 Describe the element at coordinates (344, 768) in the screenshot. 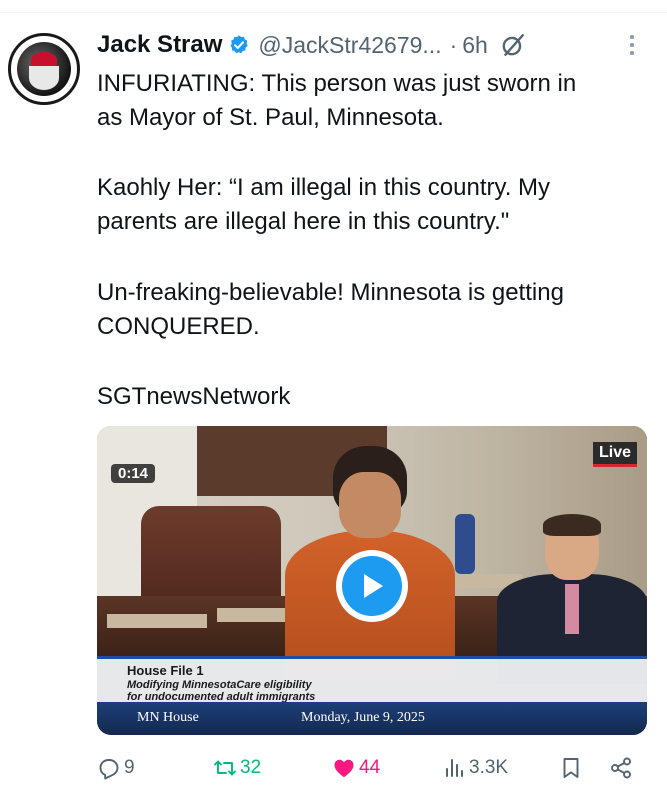

I see `like-icon` at that location.